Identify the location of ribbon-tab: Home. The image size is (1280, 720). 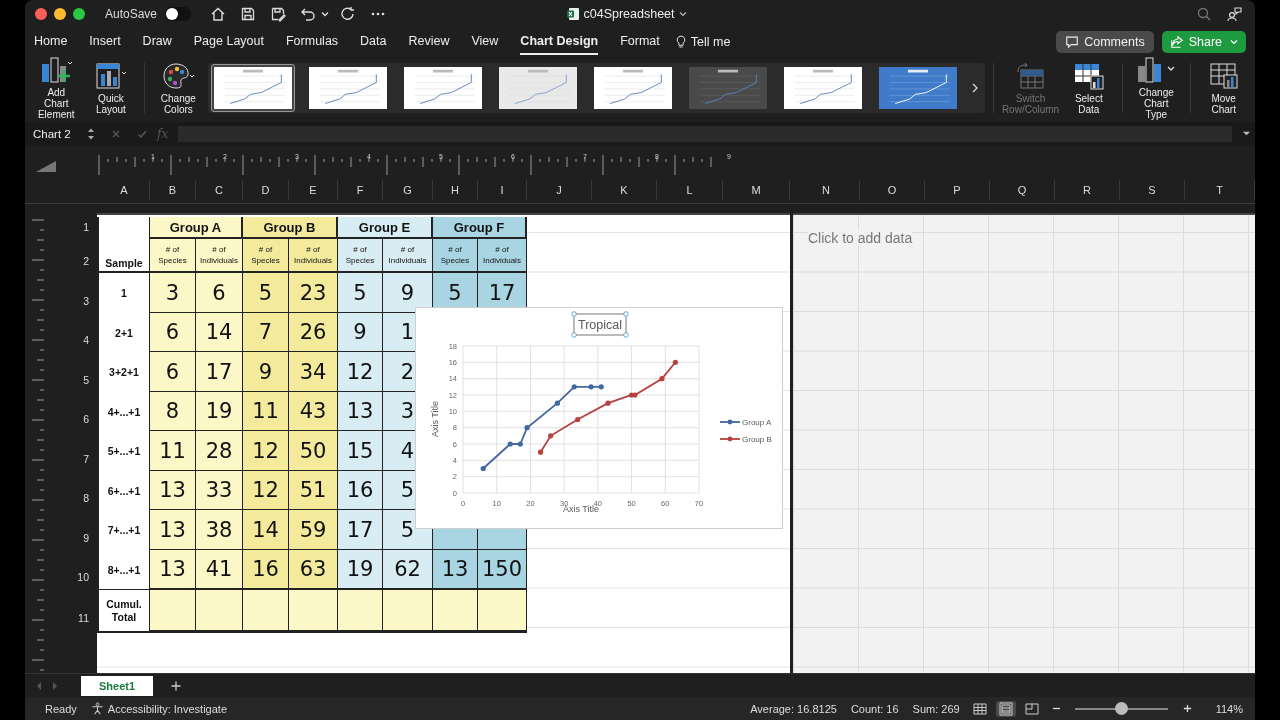
(51, 41).